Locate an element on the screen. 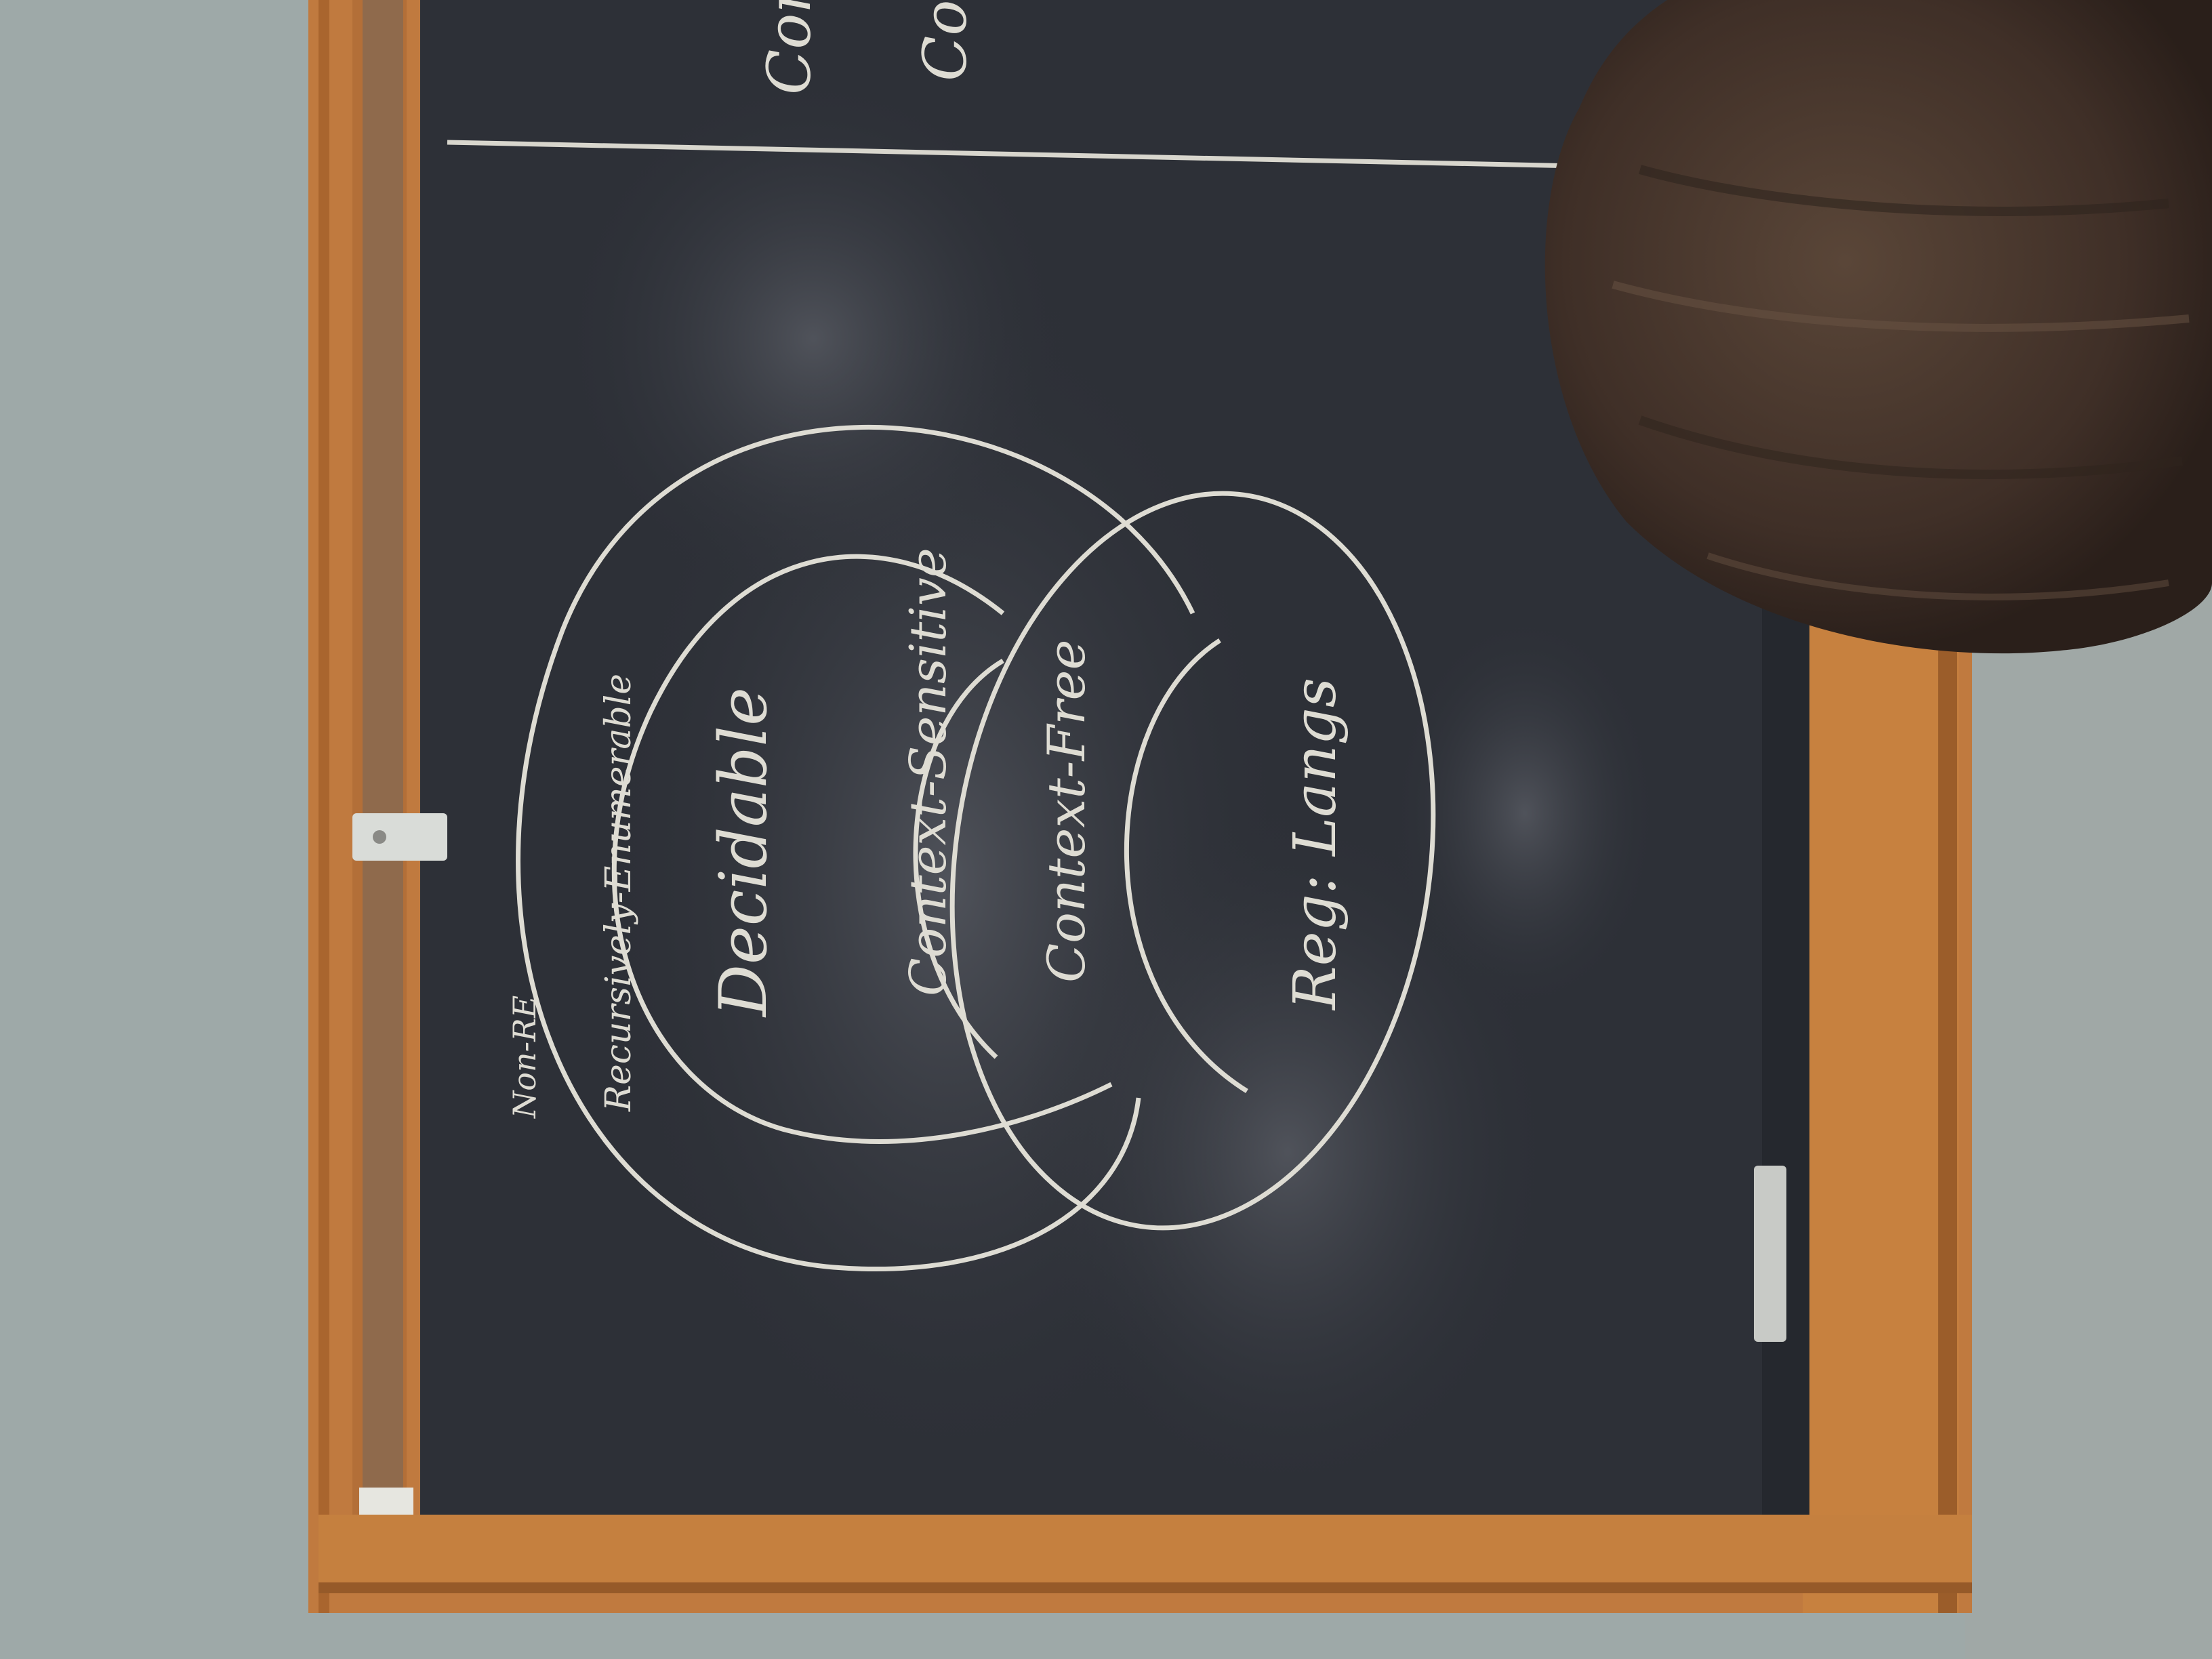 This screenshot has height=1659, width=2212. label-re: Recursively-Enumerable is located at coordinates (618, 893).